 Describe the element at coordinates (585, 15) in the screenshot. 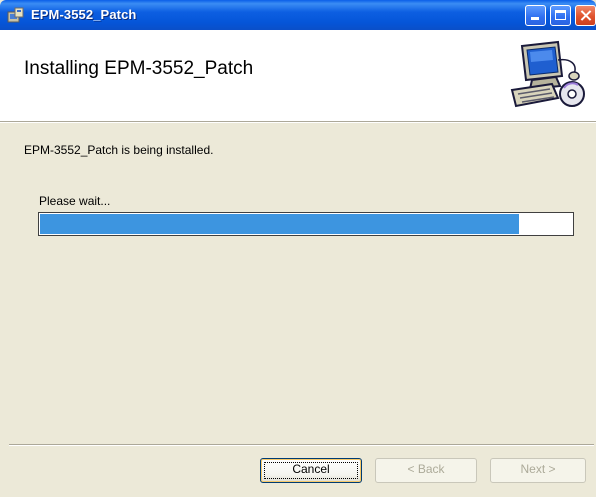

I see `close-button` at that location.